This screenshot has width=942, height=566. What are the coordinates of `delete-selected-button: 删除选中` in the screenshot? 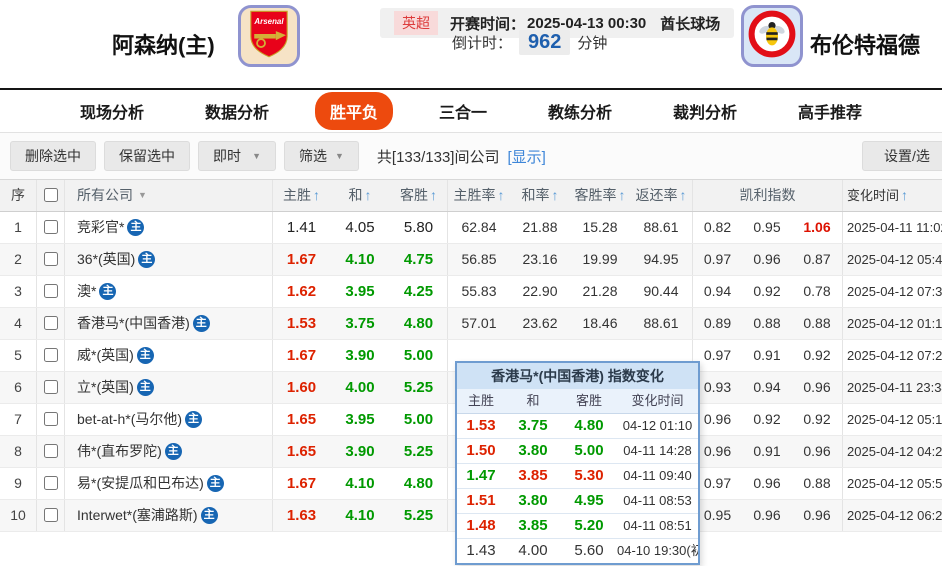 It's located at (53, 156).